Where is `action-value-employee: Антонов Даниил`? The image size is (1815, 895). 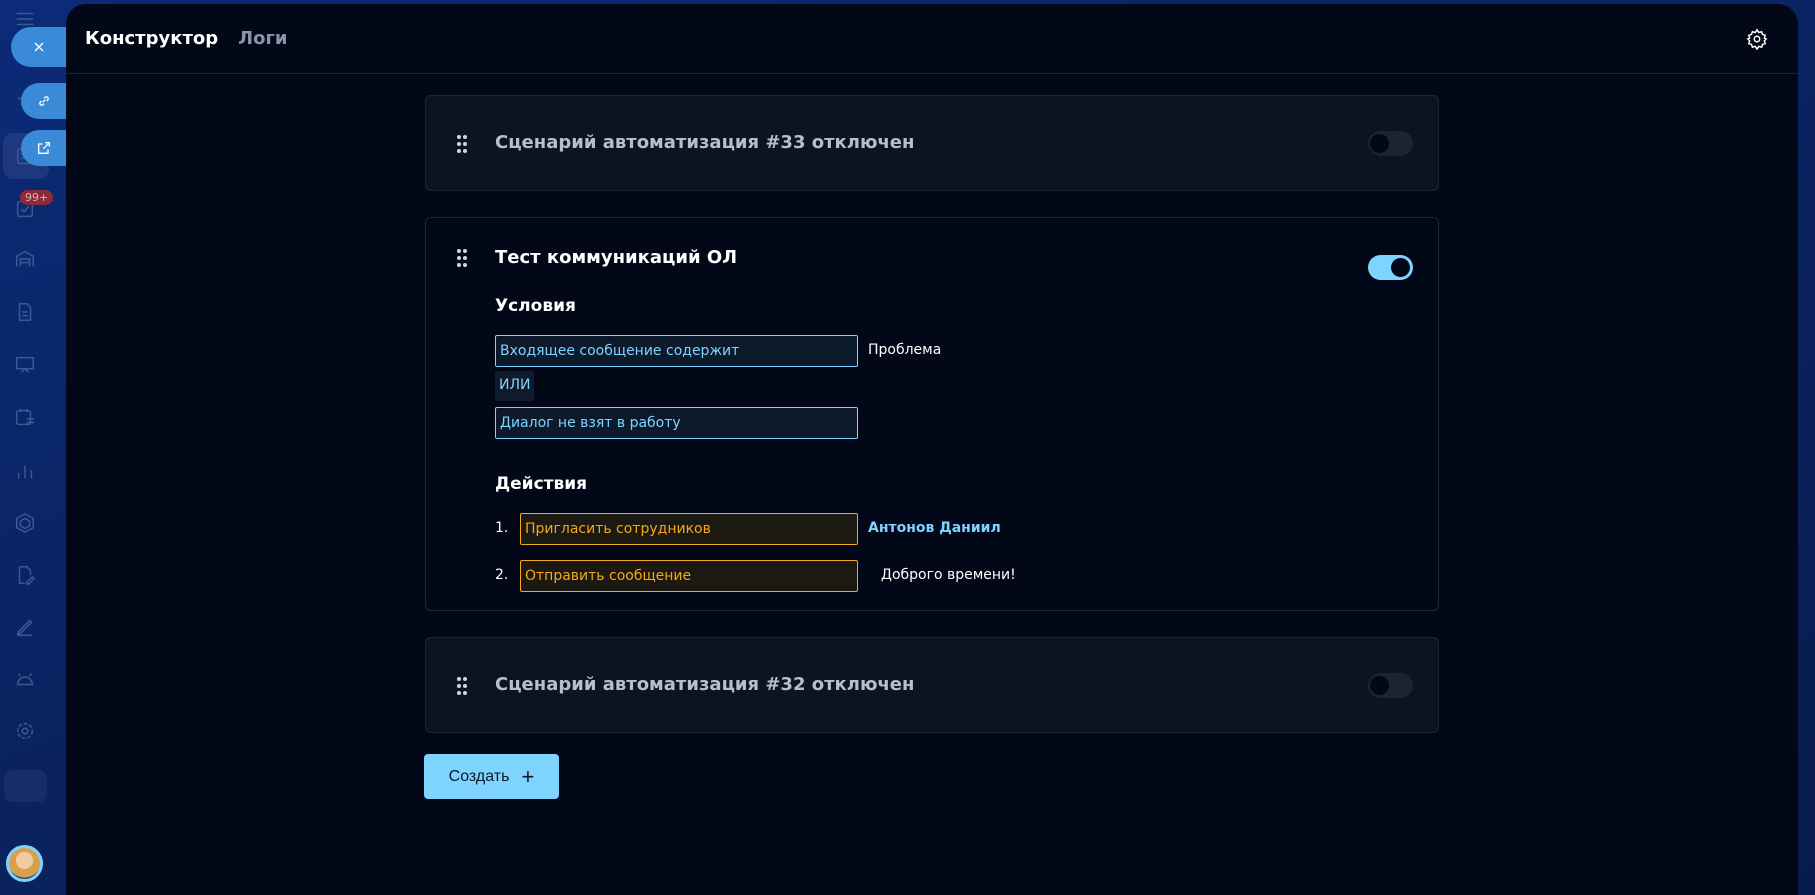
action-value-employee: Антонов Даниил is located at coordinates (934, 528).